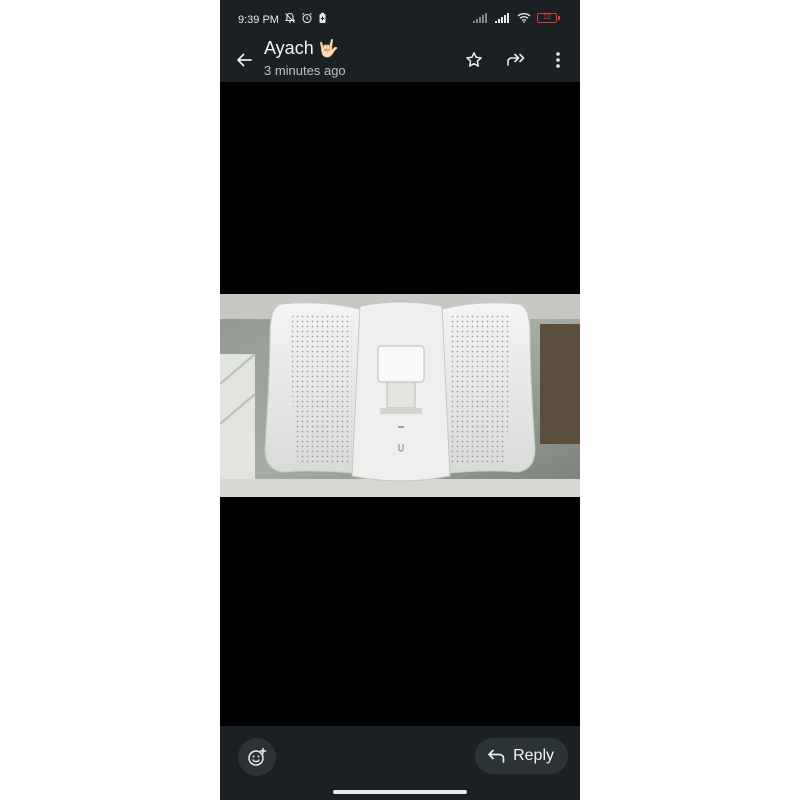 The height and width of the screenshot is (800, 800). I want to click on star-icon, so click(474, 59).